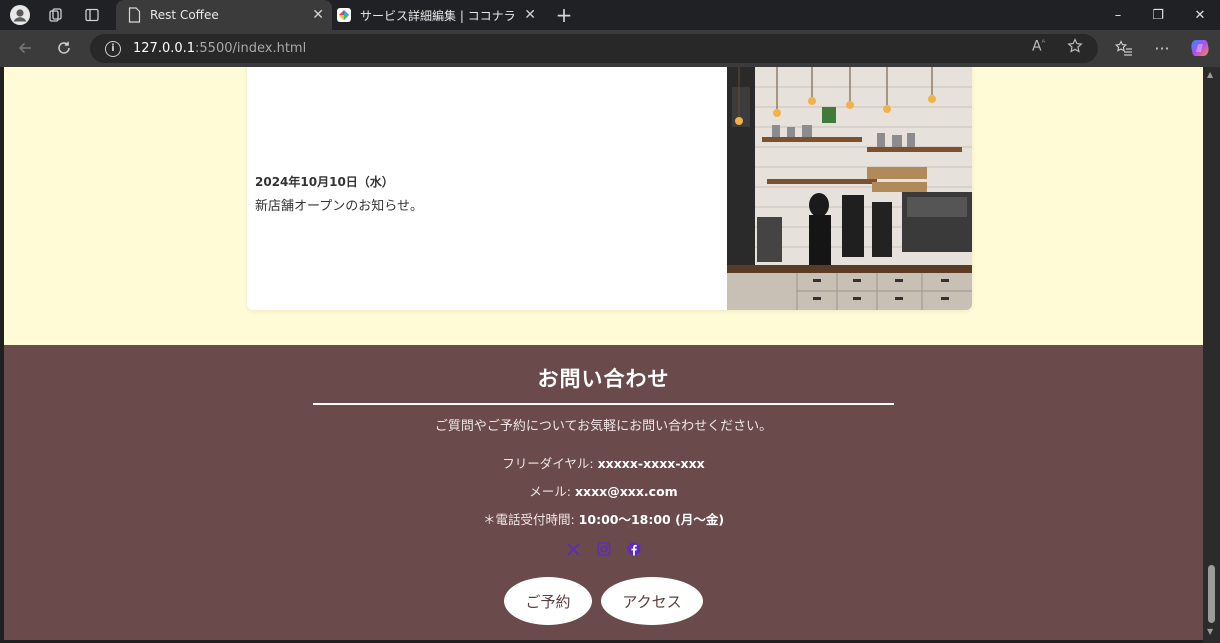 This screenshot has height=643, width=1220. Describe the element at coordinates (634, 549) in the screenshot. I see `facebook-icon` at that location.